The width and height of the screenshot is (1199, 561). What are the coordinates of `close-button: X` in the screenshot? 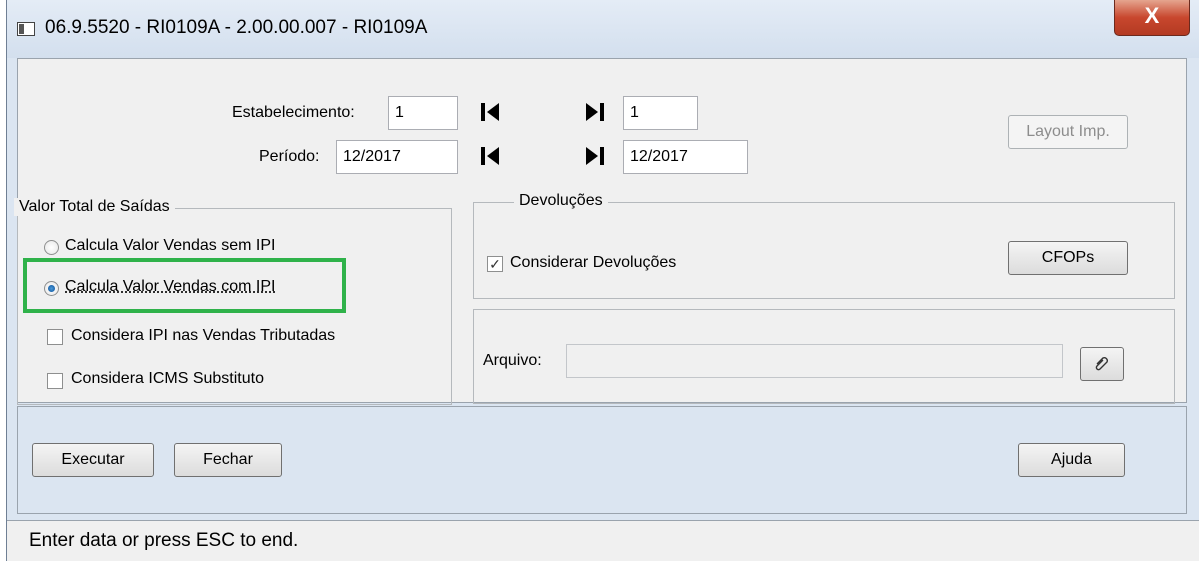 It's located at (1152, 18).